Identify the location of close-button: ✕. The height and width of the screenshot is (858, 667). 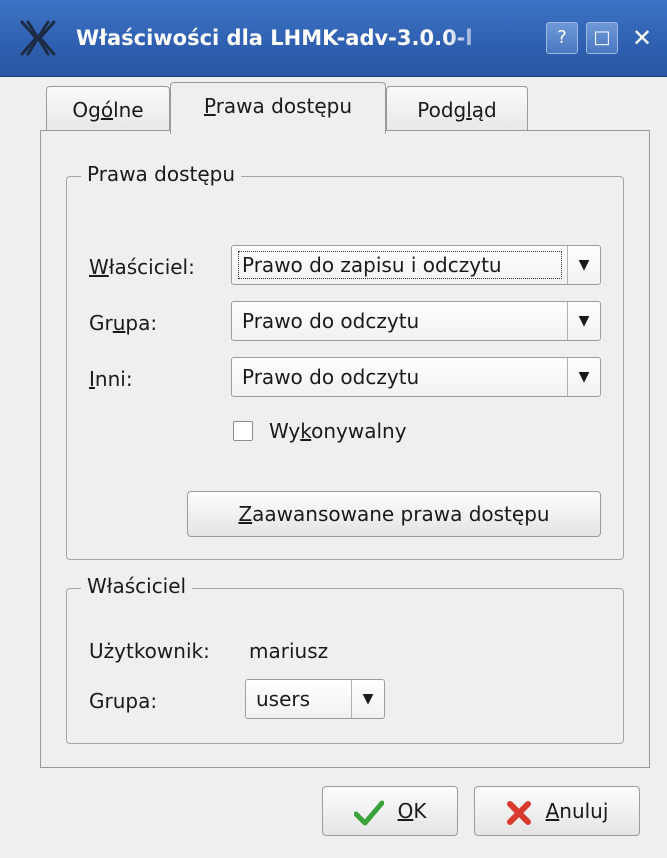
(642, 38).